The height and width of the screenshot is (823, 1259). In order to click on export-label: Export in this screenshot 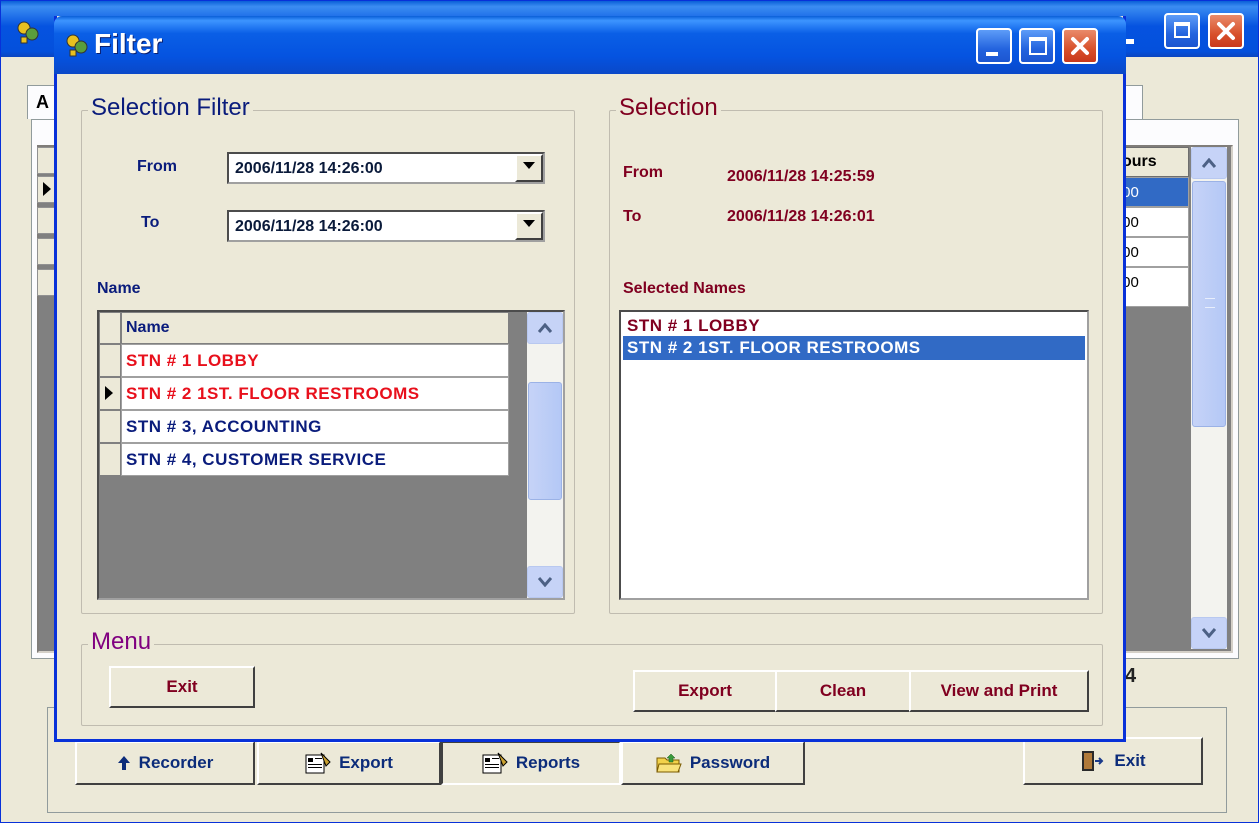, I will do `click(366, 762)`.